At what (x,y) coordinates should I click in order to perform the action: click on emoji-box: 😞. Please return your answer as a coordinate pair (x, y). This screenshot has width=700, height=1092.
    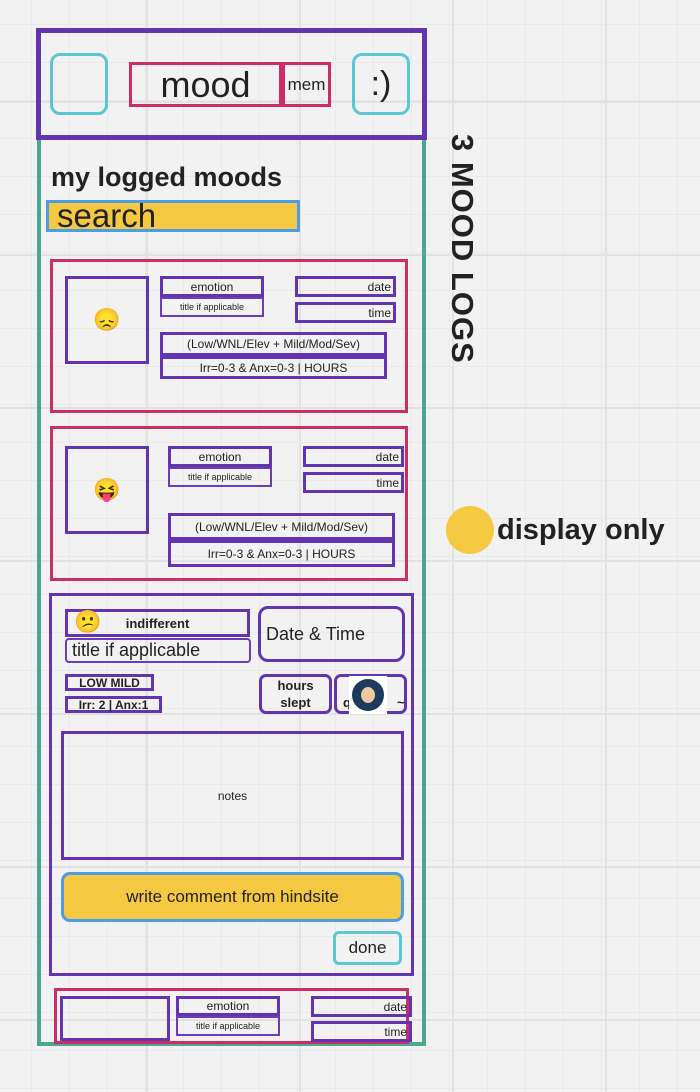
    Looking at the image, I should click on (107, 320).